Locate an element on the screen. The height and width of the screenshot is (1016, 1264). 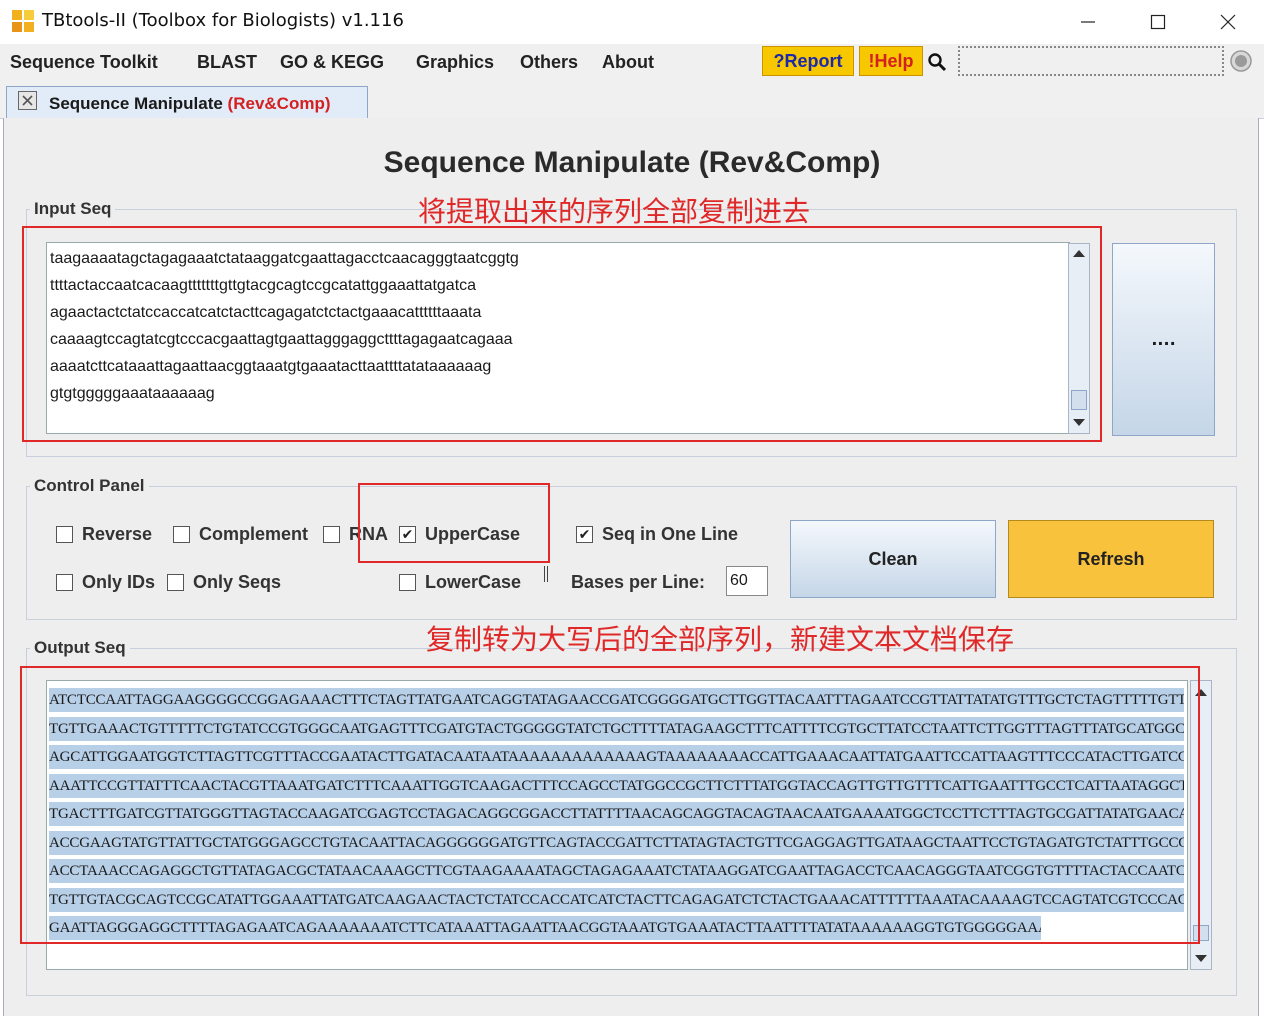
tab-close-button is located at coordinates (27, 100).